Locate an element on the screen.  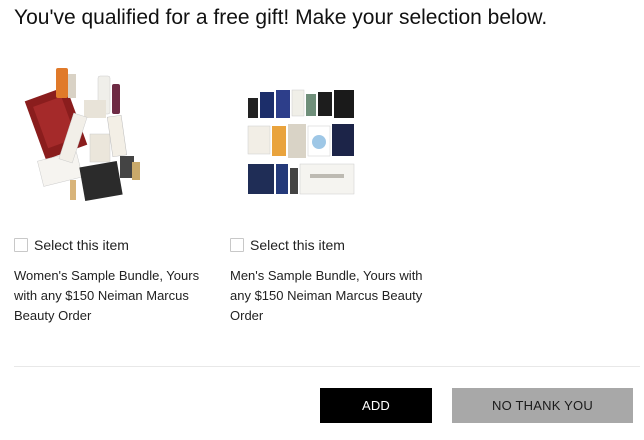
select-women-bundle: Select this item is located at coordinates (71, 245).